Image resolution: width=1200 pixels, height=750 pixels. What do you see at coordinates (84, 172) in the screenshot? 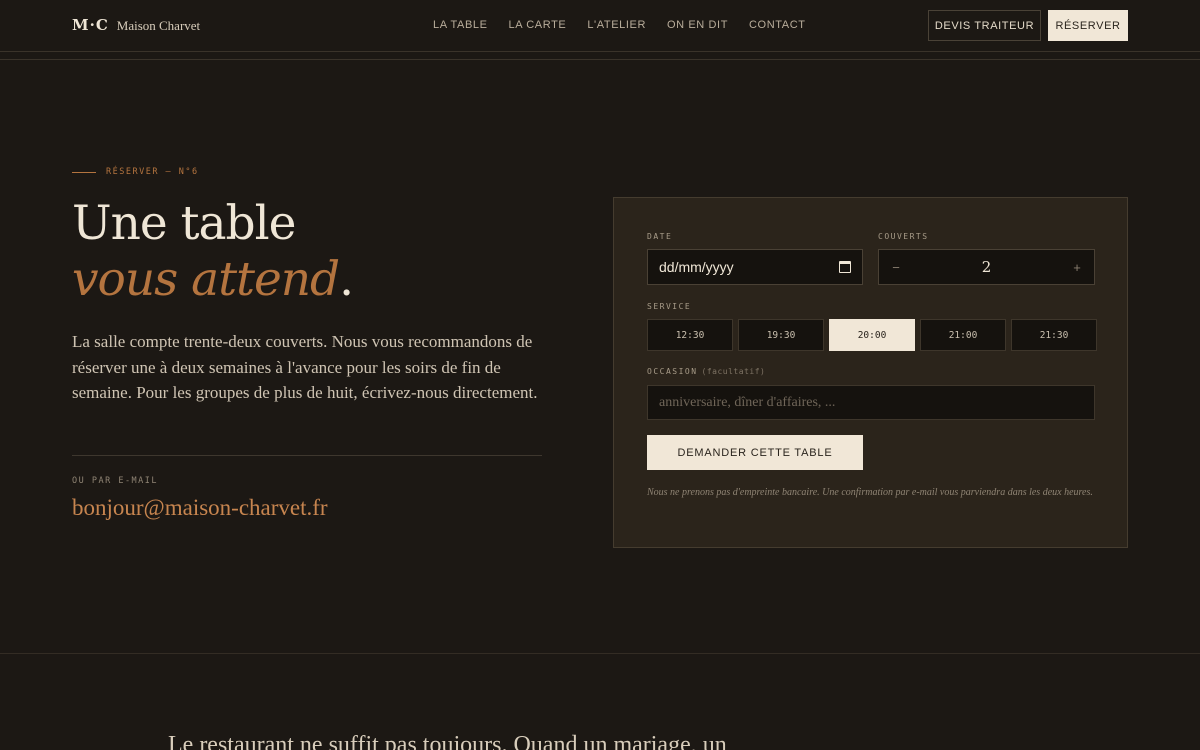
I see `eyebrow-line` at bounding box center [84, 172].